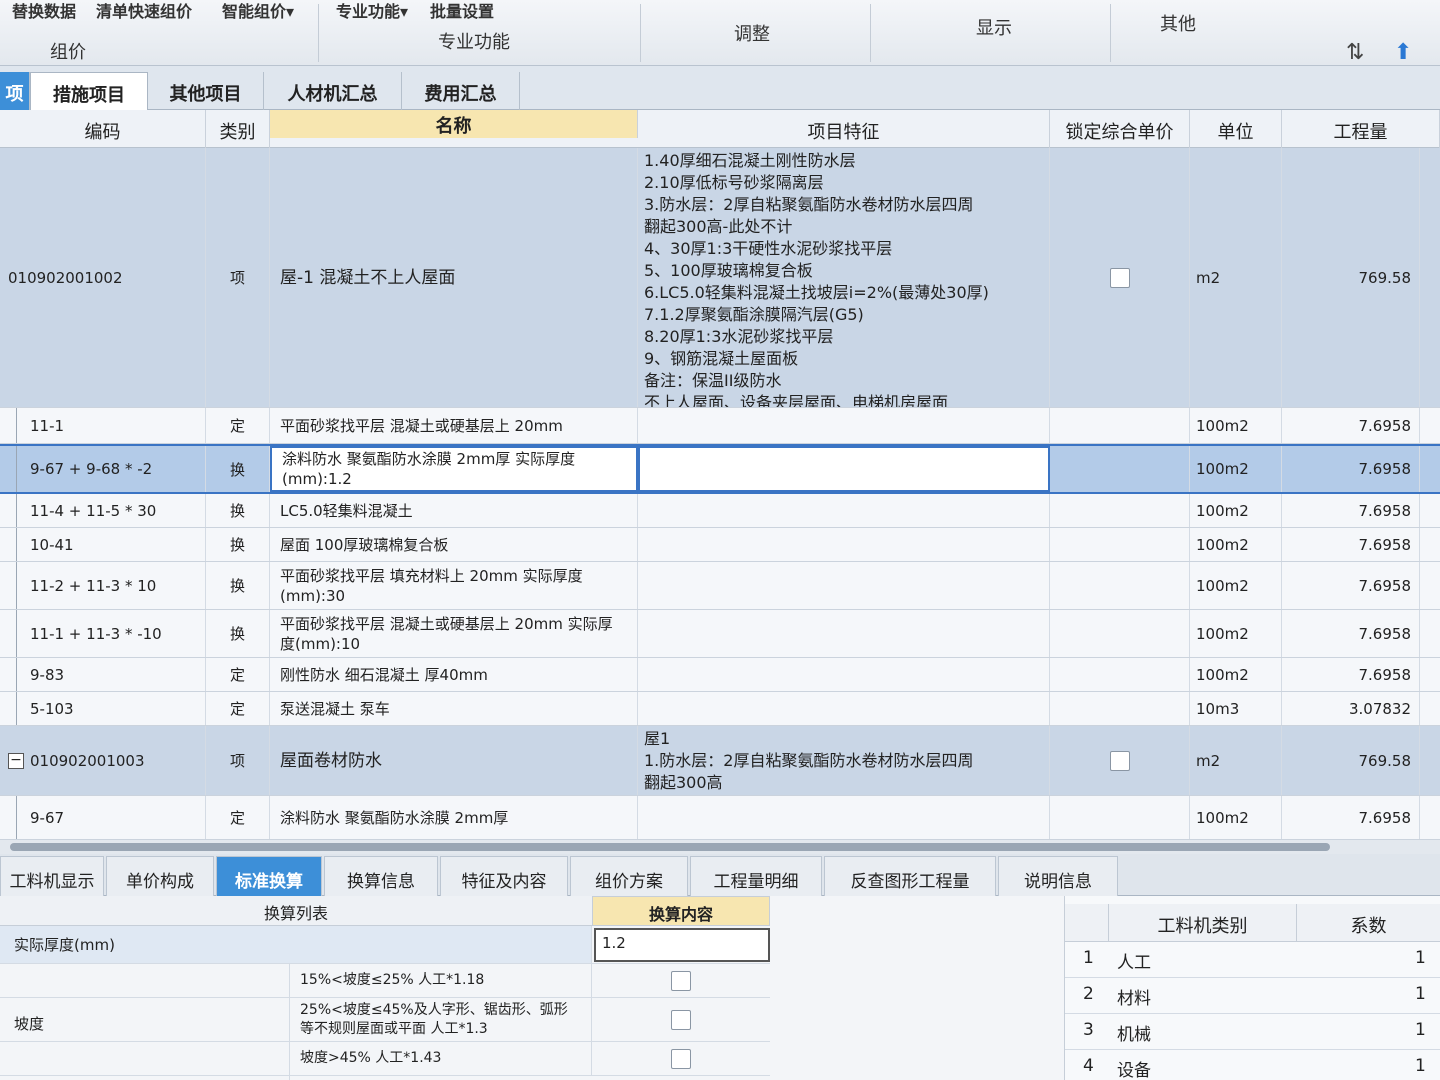 The image size is (1440, 1080). What do you see at coordinates (454, 510) in the screenshot?
I see `row-name: LC5.0轻集料混凝土` at bounding box center [454, 510].